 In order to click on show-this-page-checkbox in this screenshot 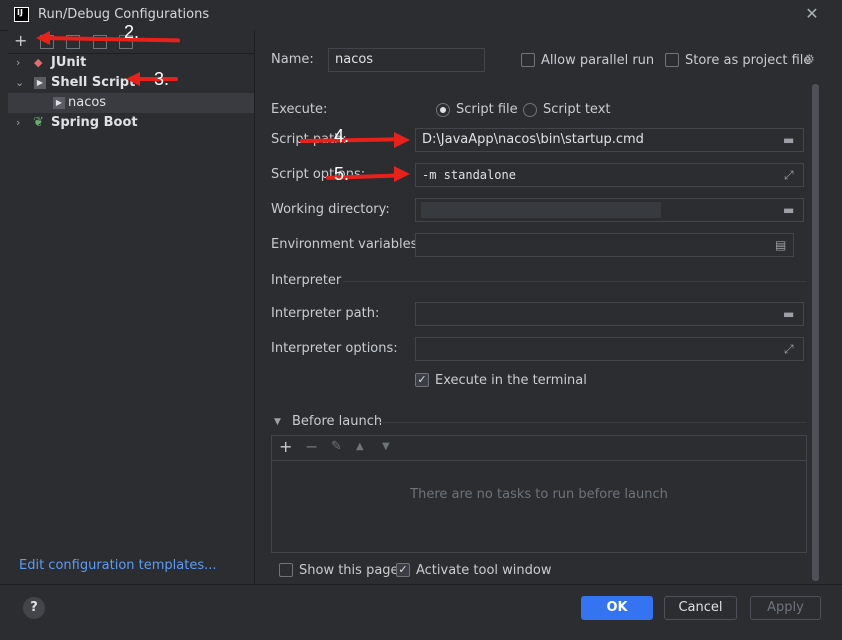, I will do `click(286, 570)`.